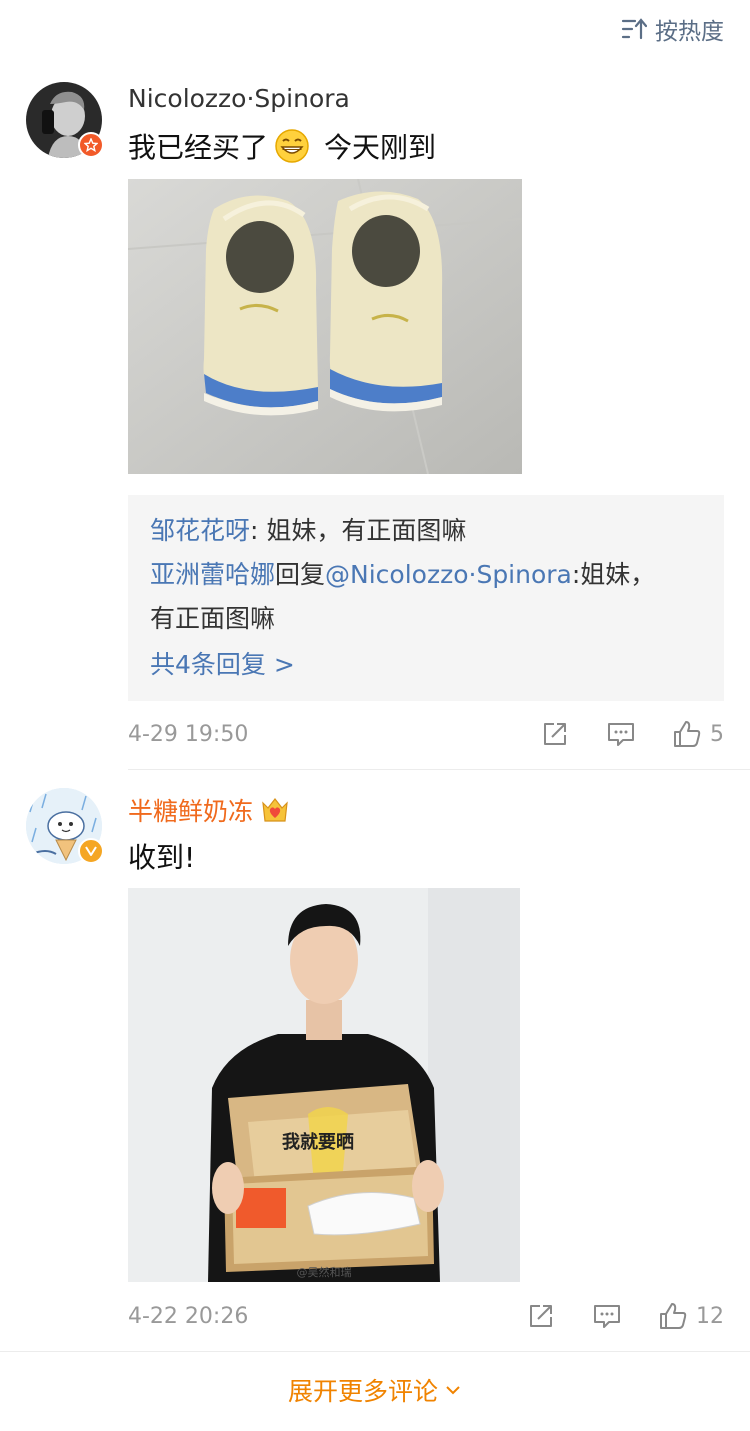  I want to click on more-replies-link: 共4条回复 >, so click(222, 665).